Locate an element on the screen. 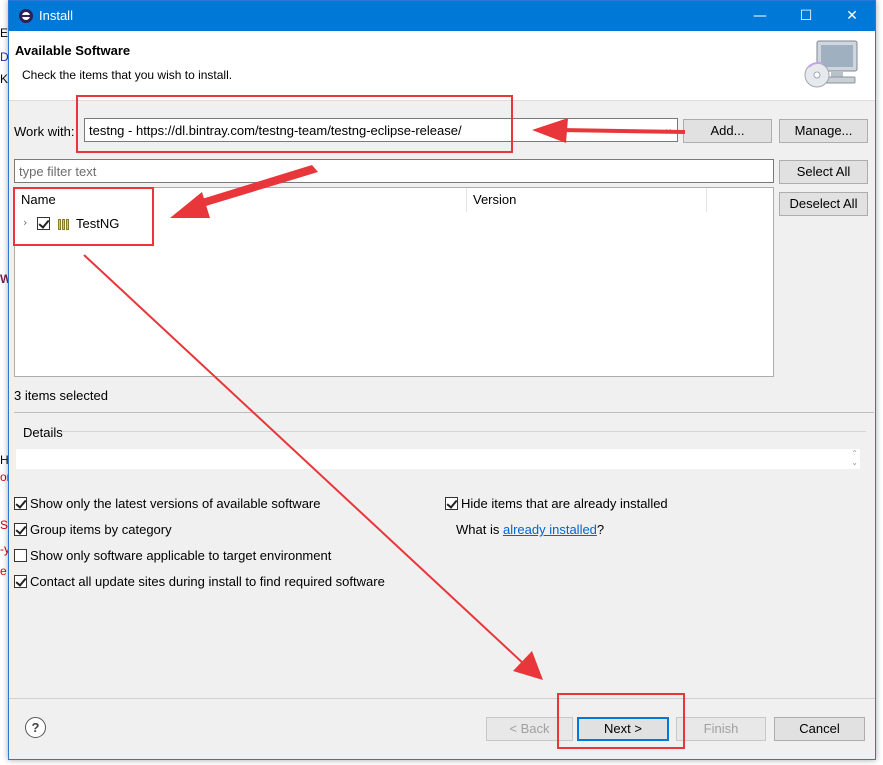 Image resolution: width=883 pixels, height=765 pixels. group-border is located at coordinates (464, 431).